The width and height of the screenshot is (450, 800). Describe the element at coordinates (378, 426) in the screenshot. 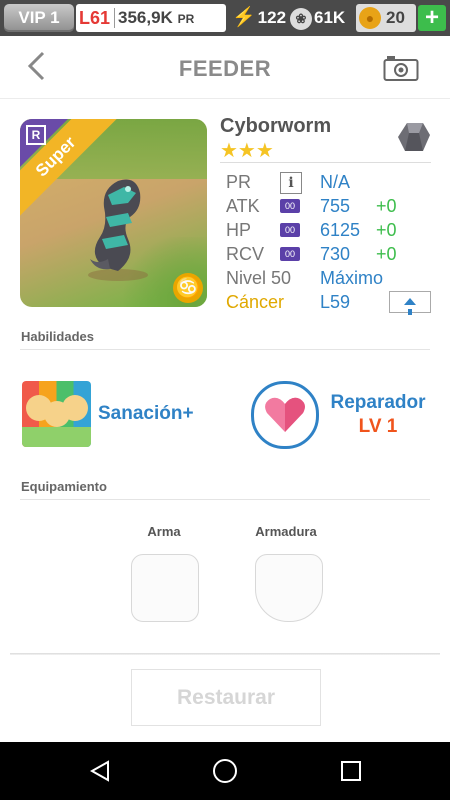

I see `skill2-level: LV 1` at that location.